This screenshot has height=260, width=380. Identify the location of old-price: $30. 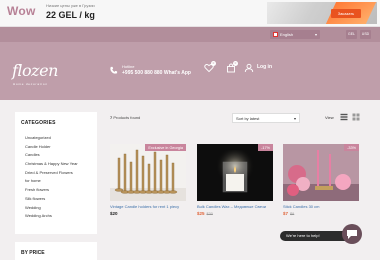
(209, 214).